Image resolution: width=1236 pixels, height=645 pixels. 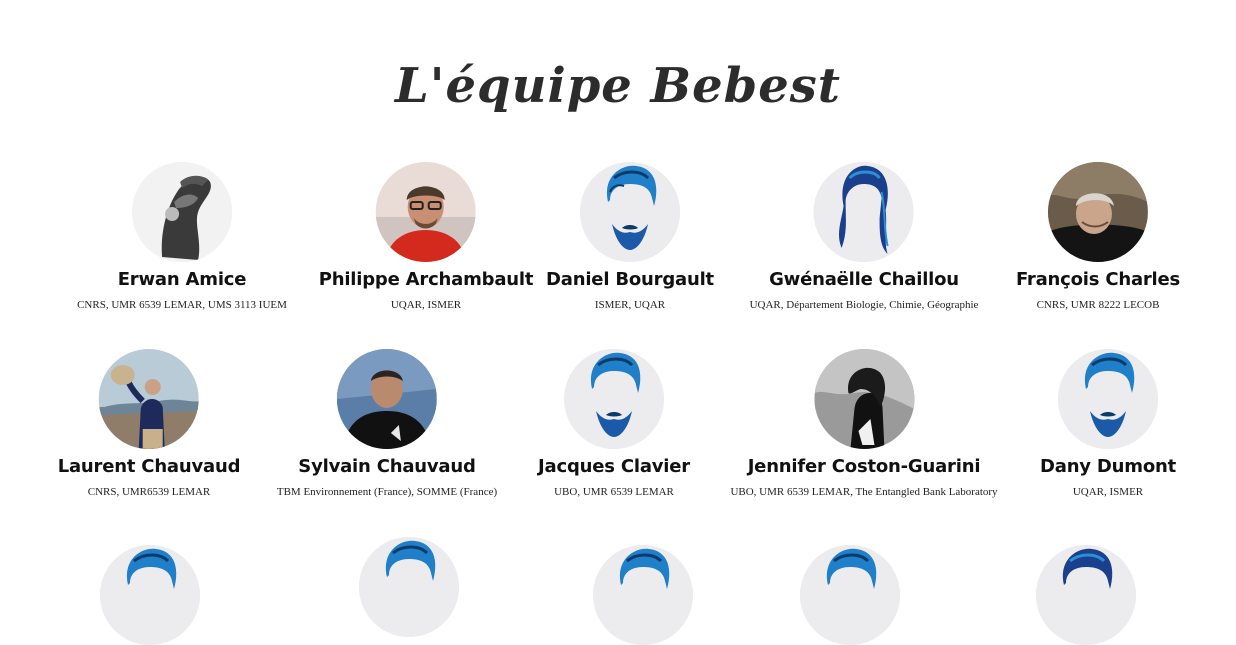 I want to click on member-name: Philippe Archambault, so click(x=426, y=279).